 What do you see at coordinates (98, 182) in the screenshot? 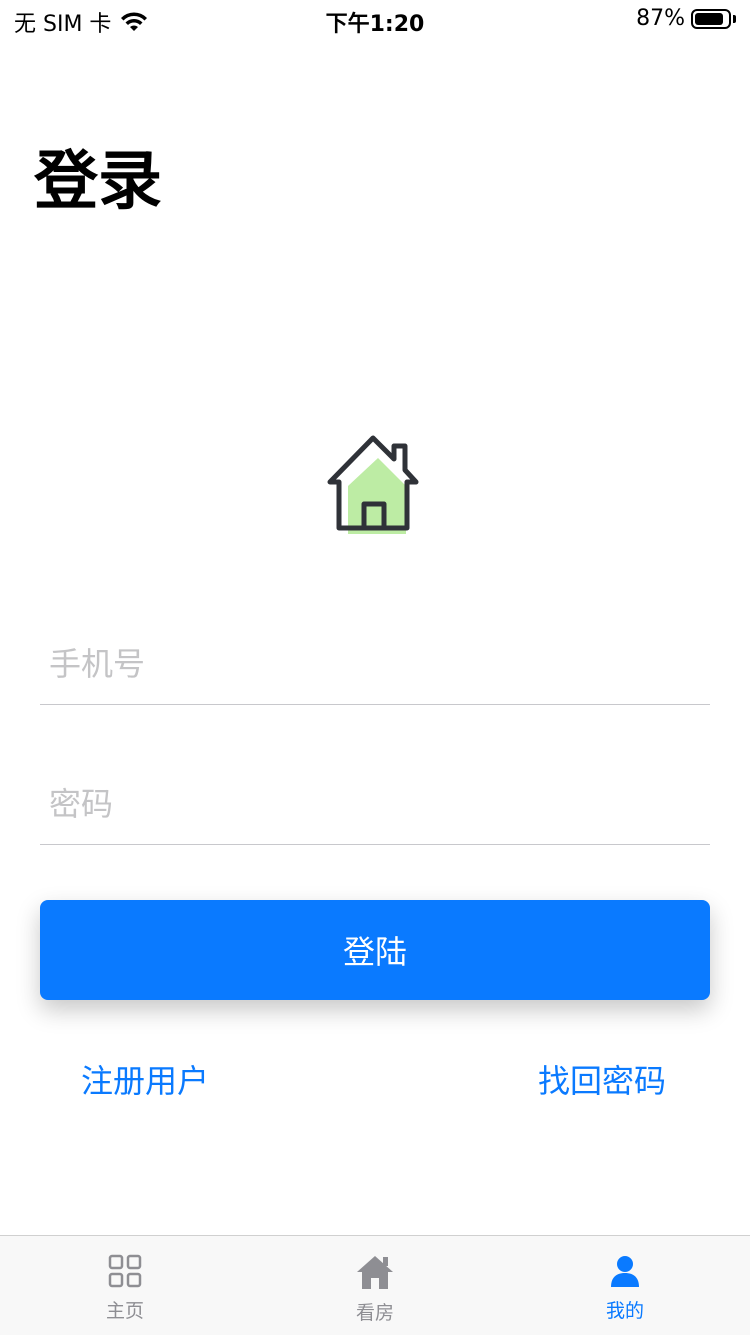
I see `page-title: 登录` at bounding box center [98, 182].